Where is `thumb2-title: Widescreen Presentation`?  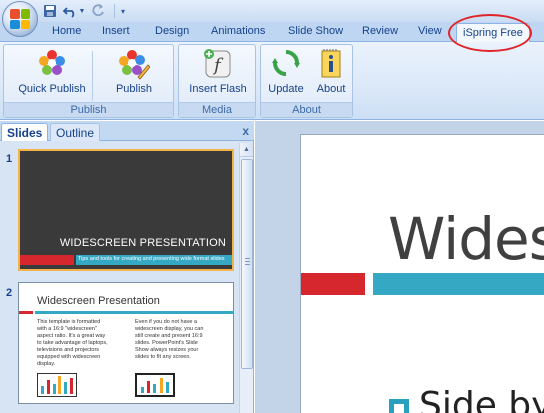
thumb2-title: Widescreen Presentation is located at coordinates (98, 301).